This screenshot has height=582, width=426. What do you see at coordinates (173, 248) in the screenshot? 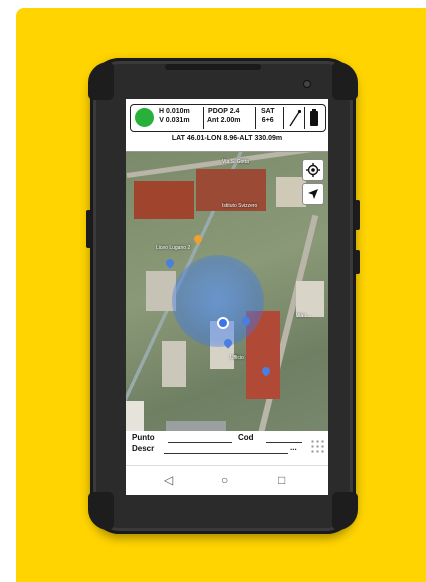
I see `place-label: Liceo Lugano 2` at bounding box center [173, 248].